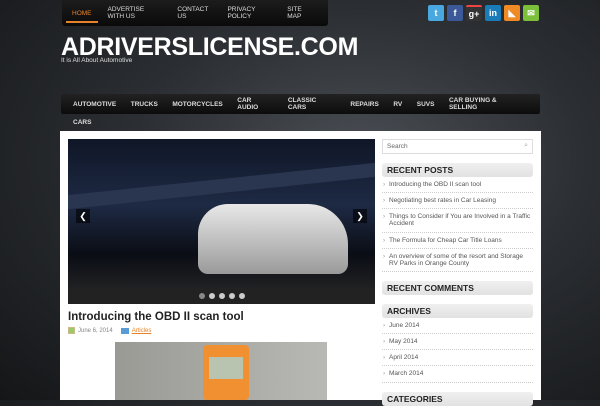  What do you see at coordinates (71, 330) in the screenshot?
I see `calendar-icon` at bounding box center [71, 330].